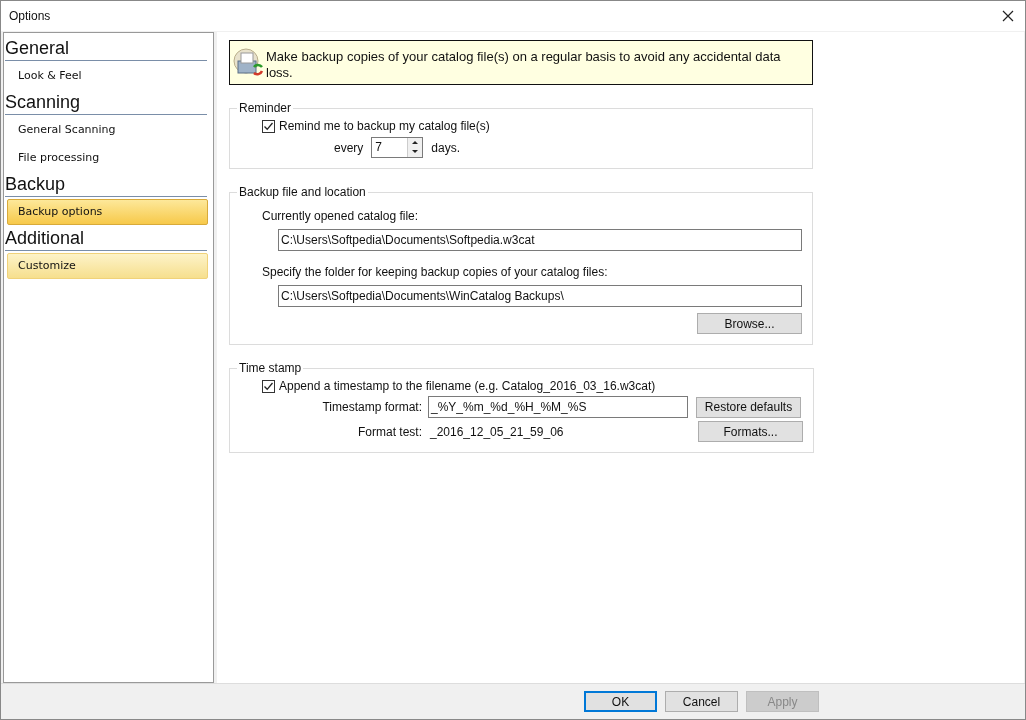 The image size is (1026, 720). I want to click on restore-defaults-button: Restore defaults, so click(748, 407).